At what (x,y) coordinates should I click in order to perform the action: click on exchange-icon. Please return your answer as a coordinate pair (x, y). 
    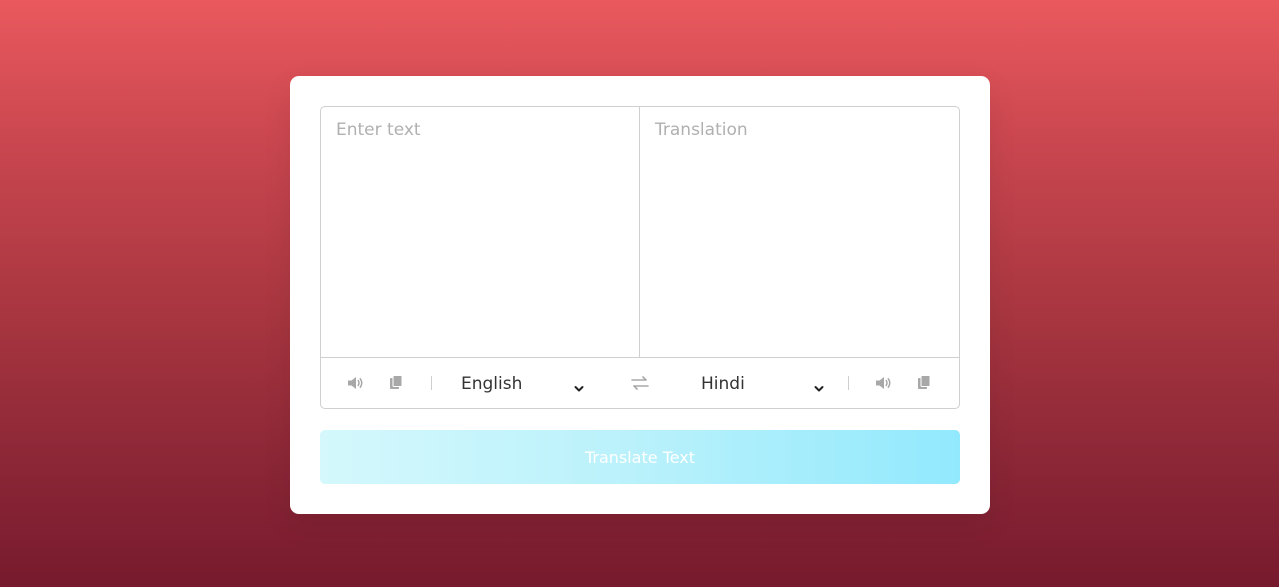
    Looking at the image, I should click on (640, 383).